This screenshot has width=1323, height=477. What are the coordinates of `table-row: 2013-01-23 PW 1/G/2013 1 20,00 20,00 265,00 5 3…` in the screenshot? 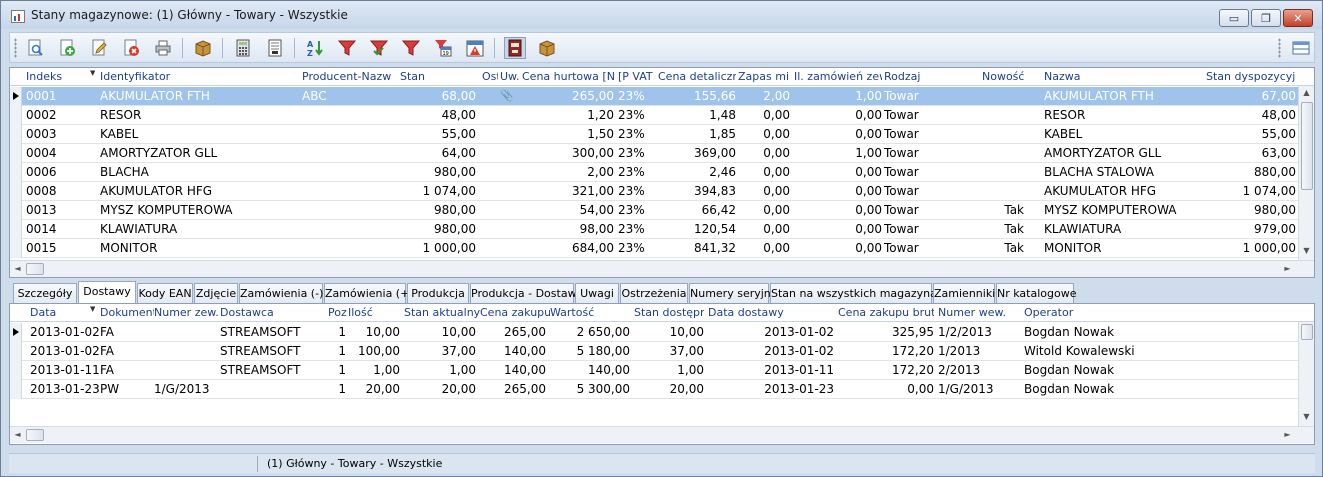 It's located at (654, 389).